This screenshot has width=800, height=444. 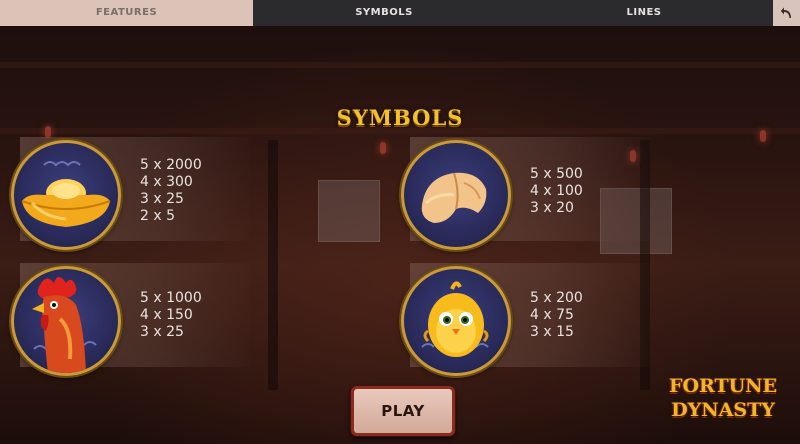 I want to click on payout-row: 4 x 150, so click(x=166, y=315).